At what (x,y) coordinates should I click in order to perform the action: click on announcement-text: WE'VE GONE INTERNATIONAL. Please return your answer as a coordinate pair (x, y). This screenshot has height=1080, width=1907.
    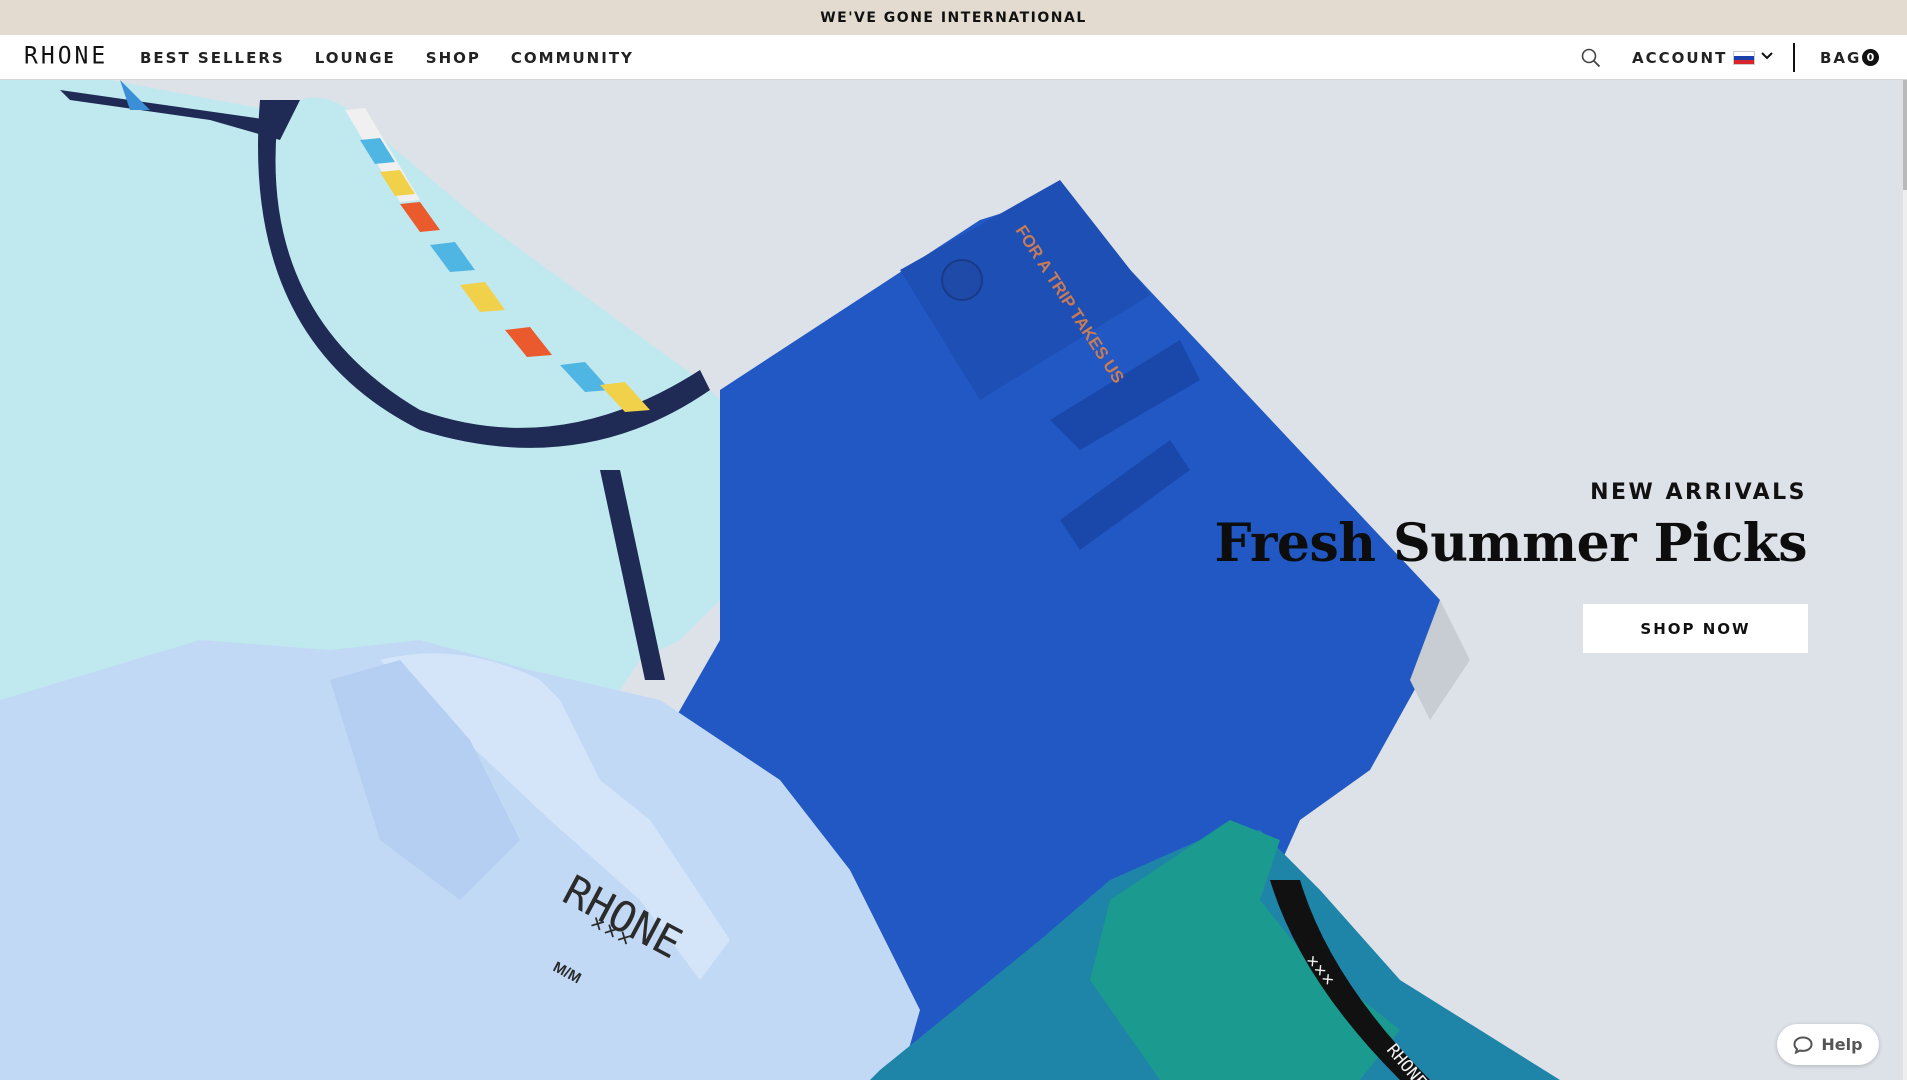
    Looking at the image, I should click on (953, 18).